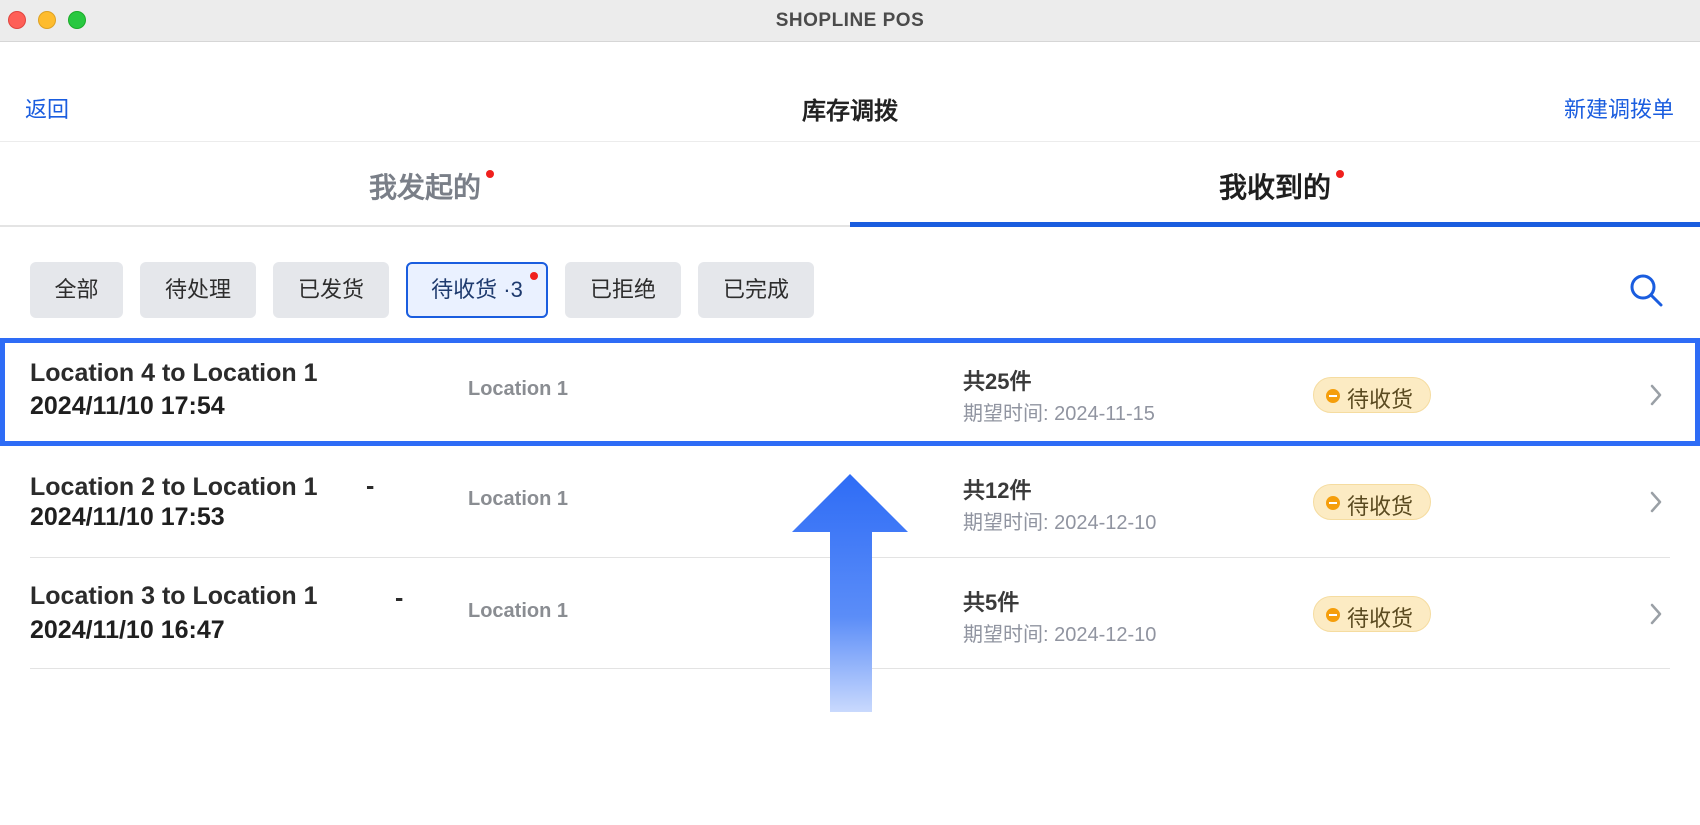 This screenshot has width=1700, height=825. Describe the element at coordinates (850, 111) in the screenshot. I see `page-title: 库存调拨` at that location.